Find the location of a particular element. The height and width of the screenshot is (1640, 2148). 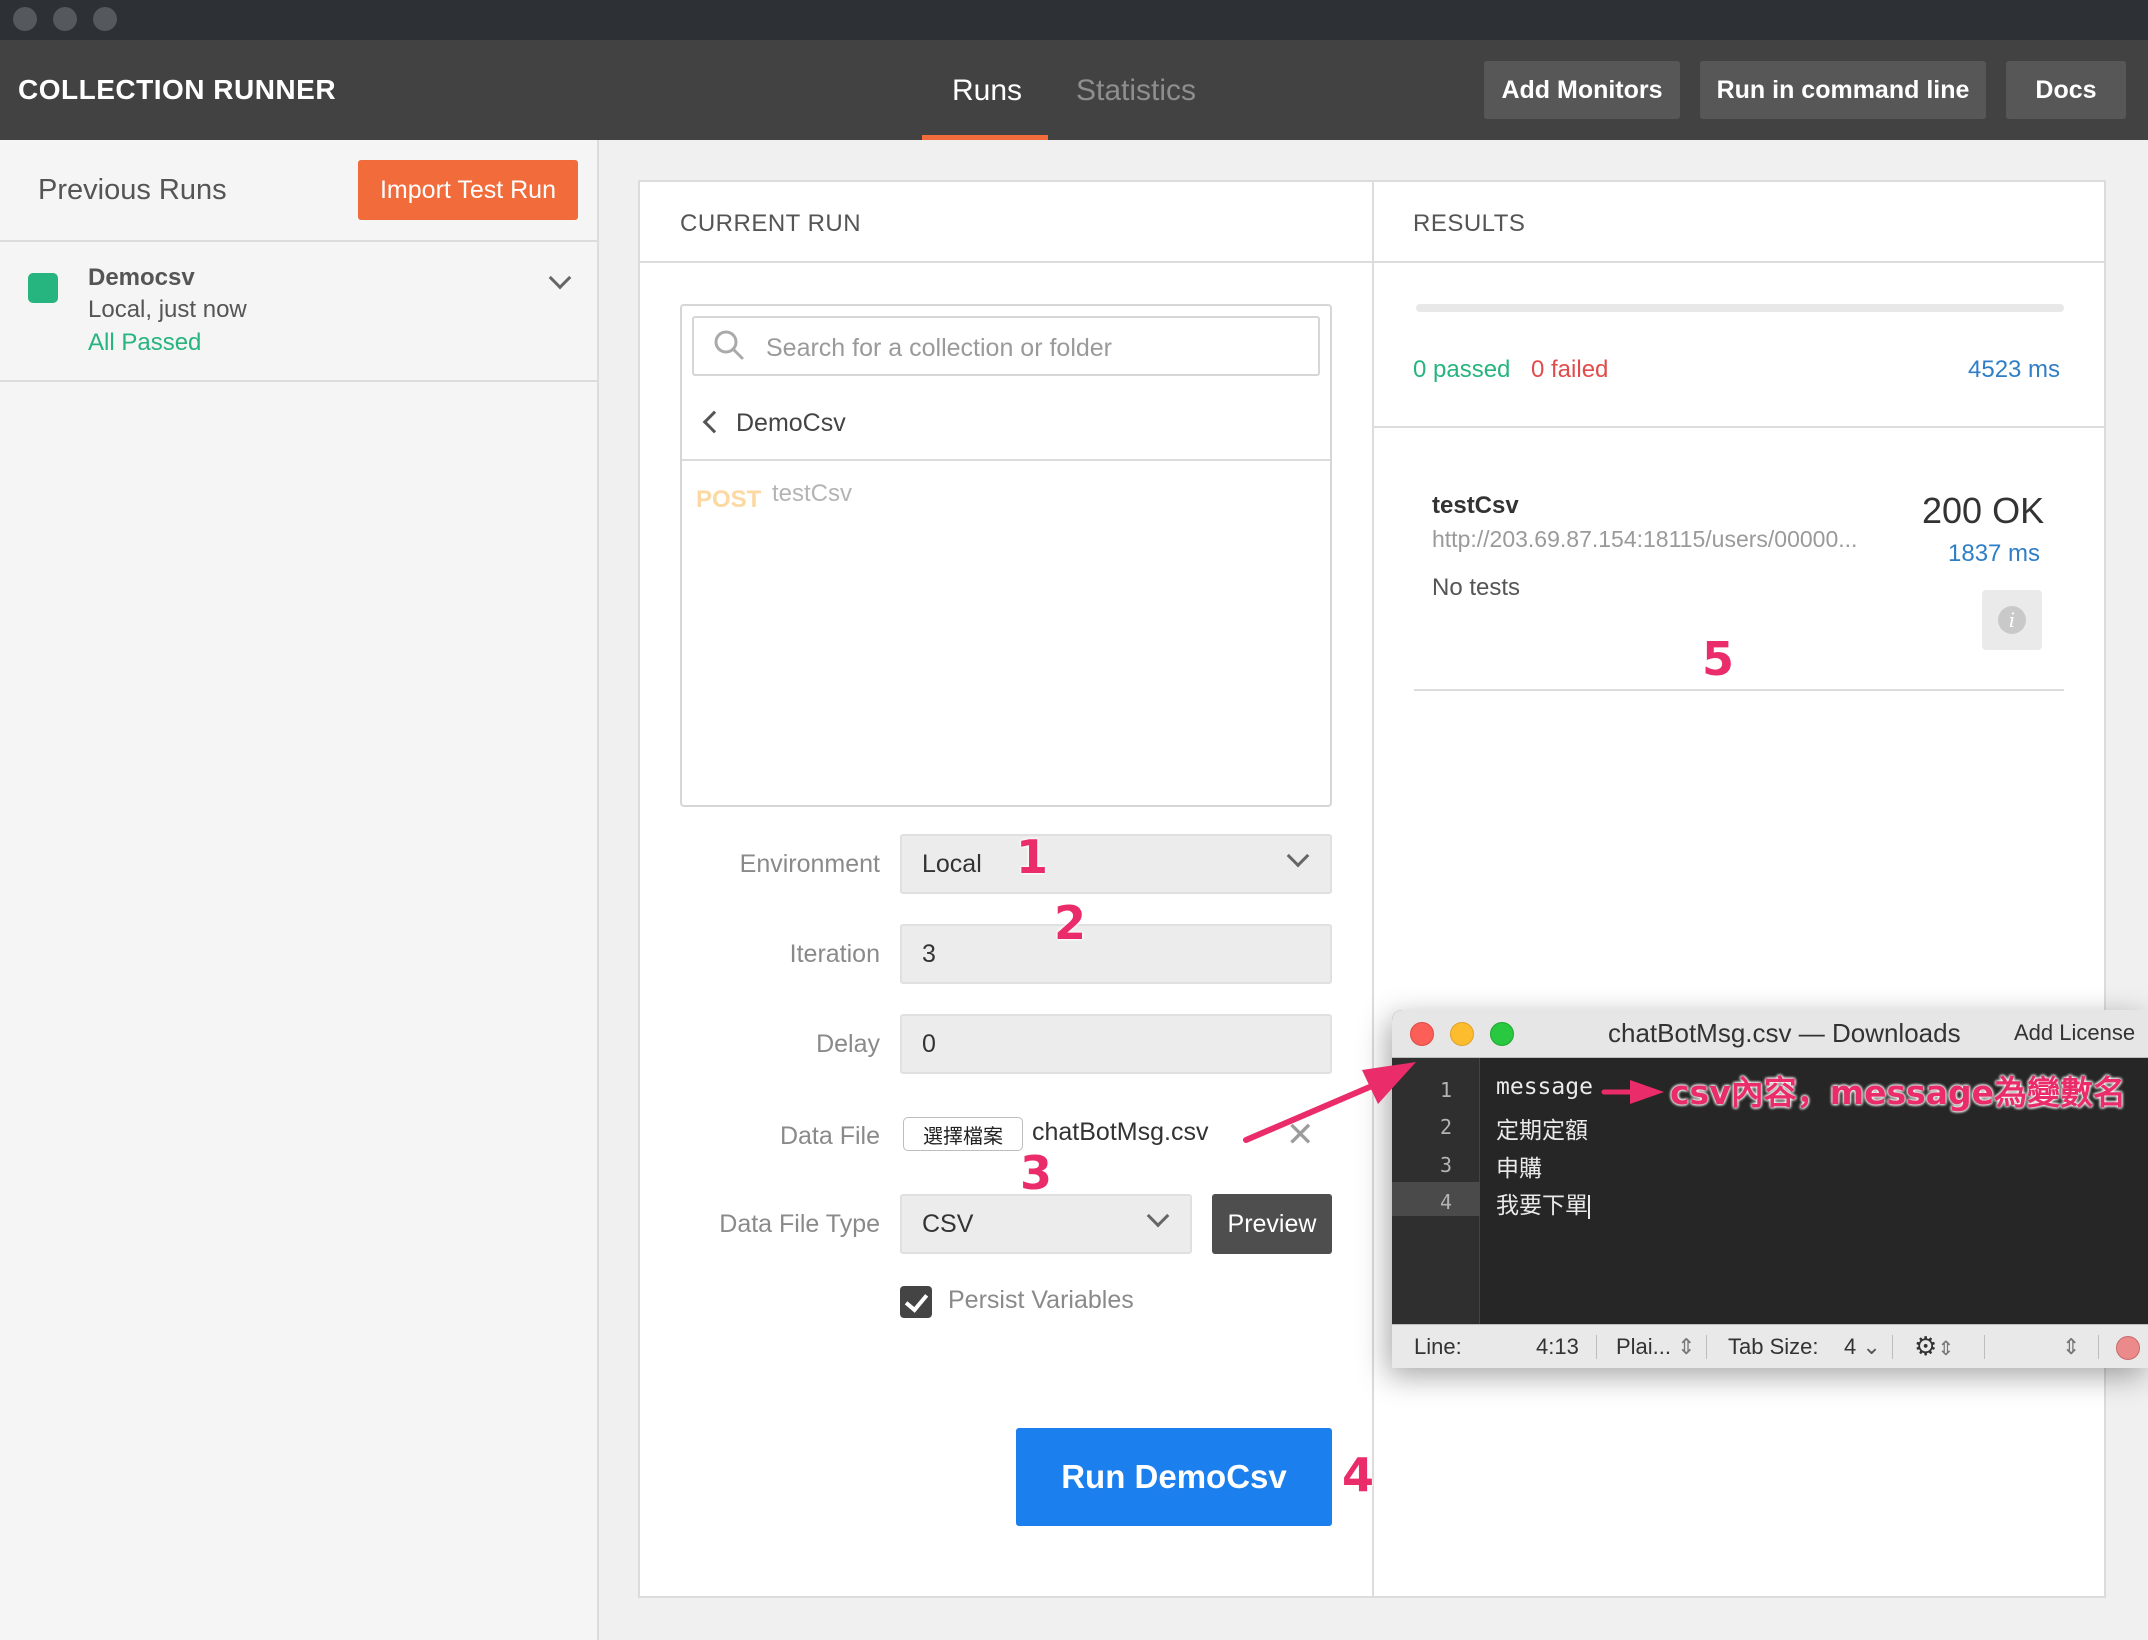

annotation-arrows is located at coordinates (1453, 1102).